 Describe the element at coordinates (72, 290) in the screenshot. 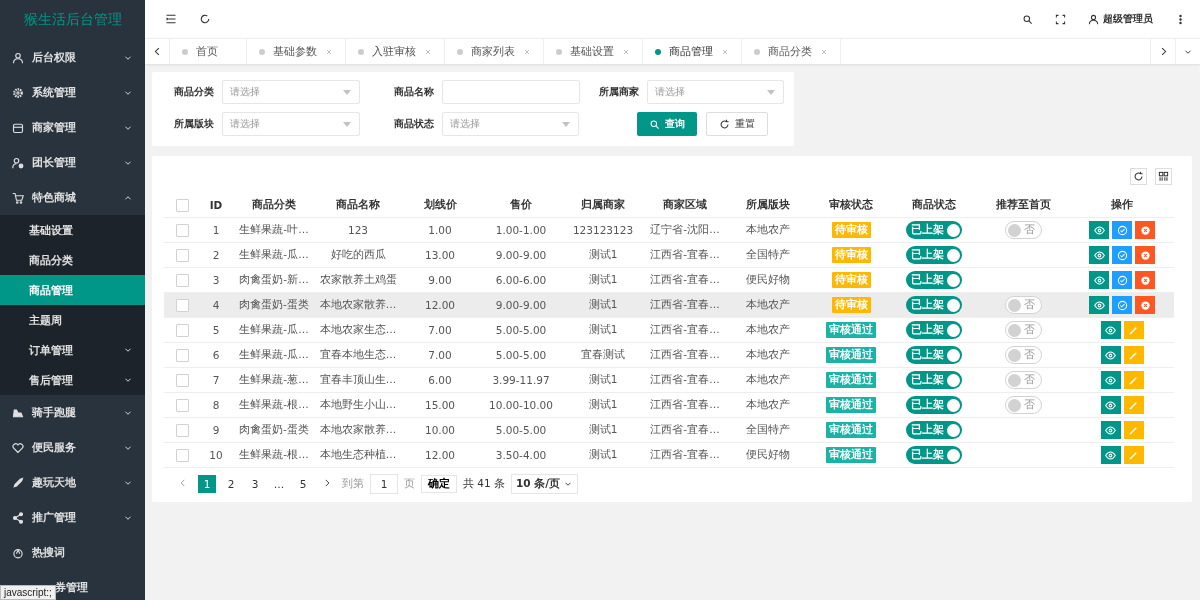

I see `sidebar-subitem: 商品管理` at that location.